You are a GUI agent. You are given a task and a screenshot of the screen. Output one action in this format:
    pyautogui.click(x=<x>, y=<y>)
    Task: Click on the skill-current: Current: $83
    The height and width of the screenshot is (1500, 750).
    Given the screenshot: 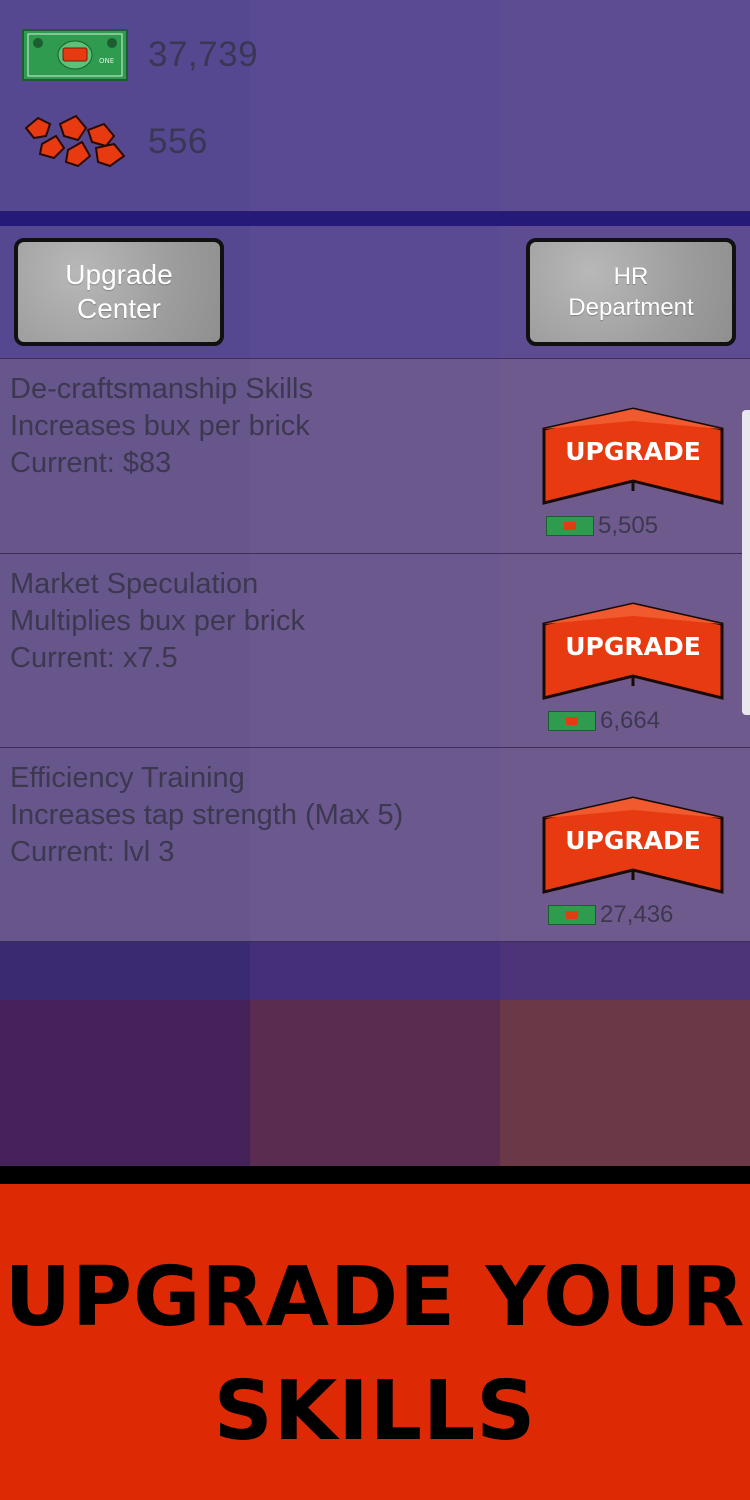 What is the action you would take?
    pyautogui.click(x=91, y=463)
    